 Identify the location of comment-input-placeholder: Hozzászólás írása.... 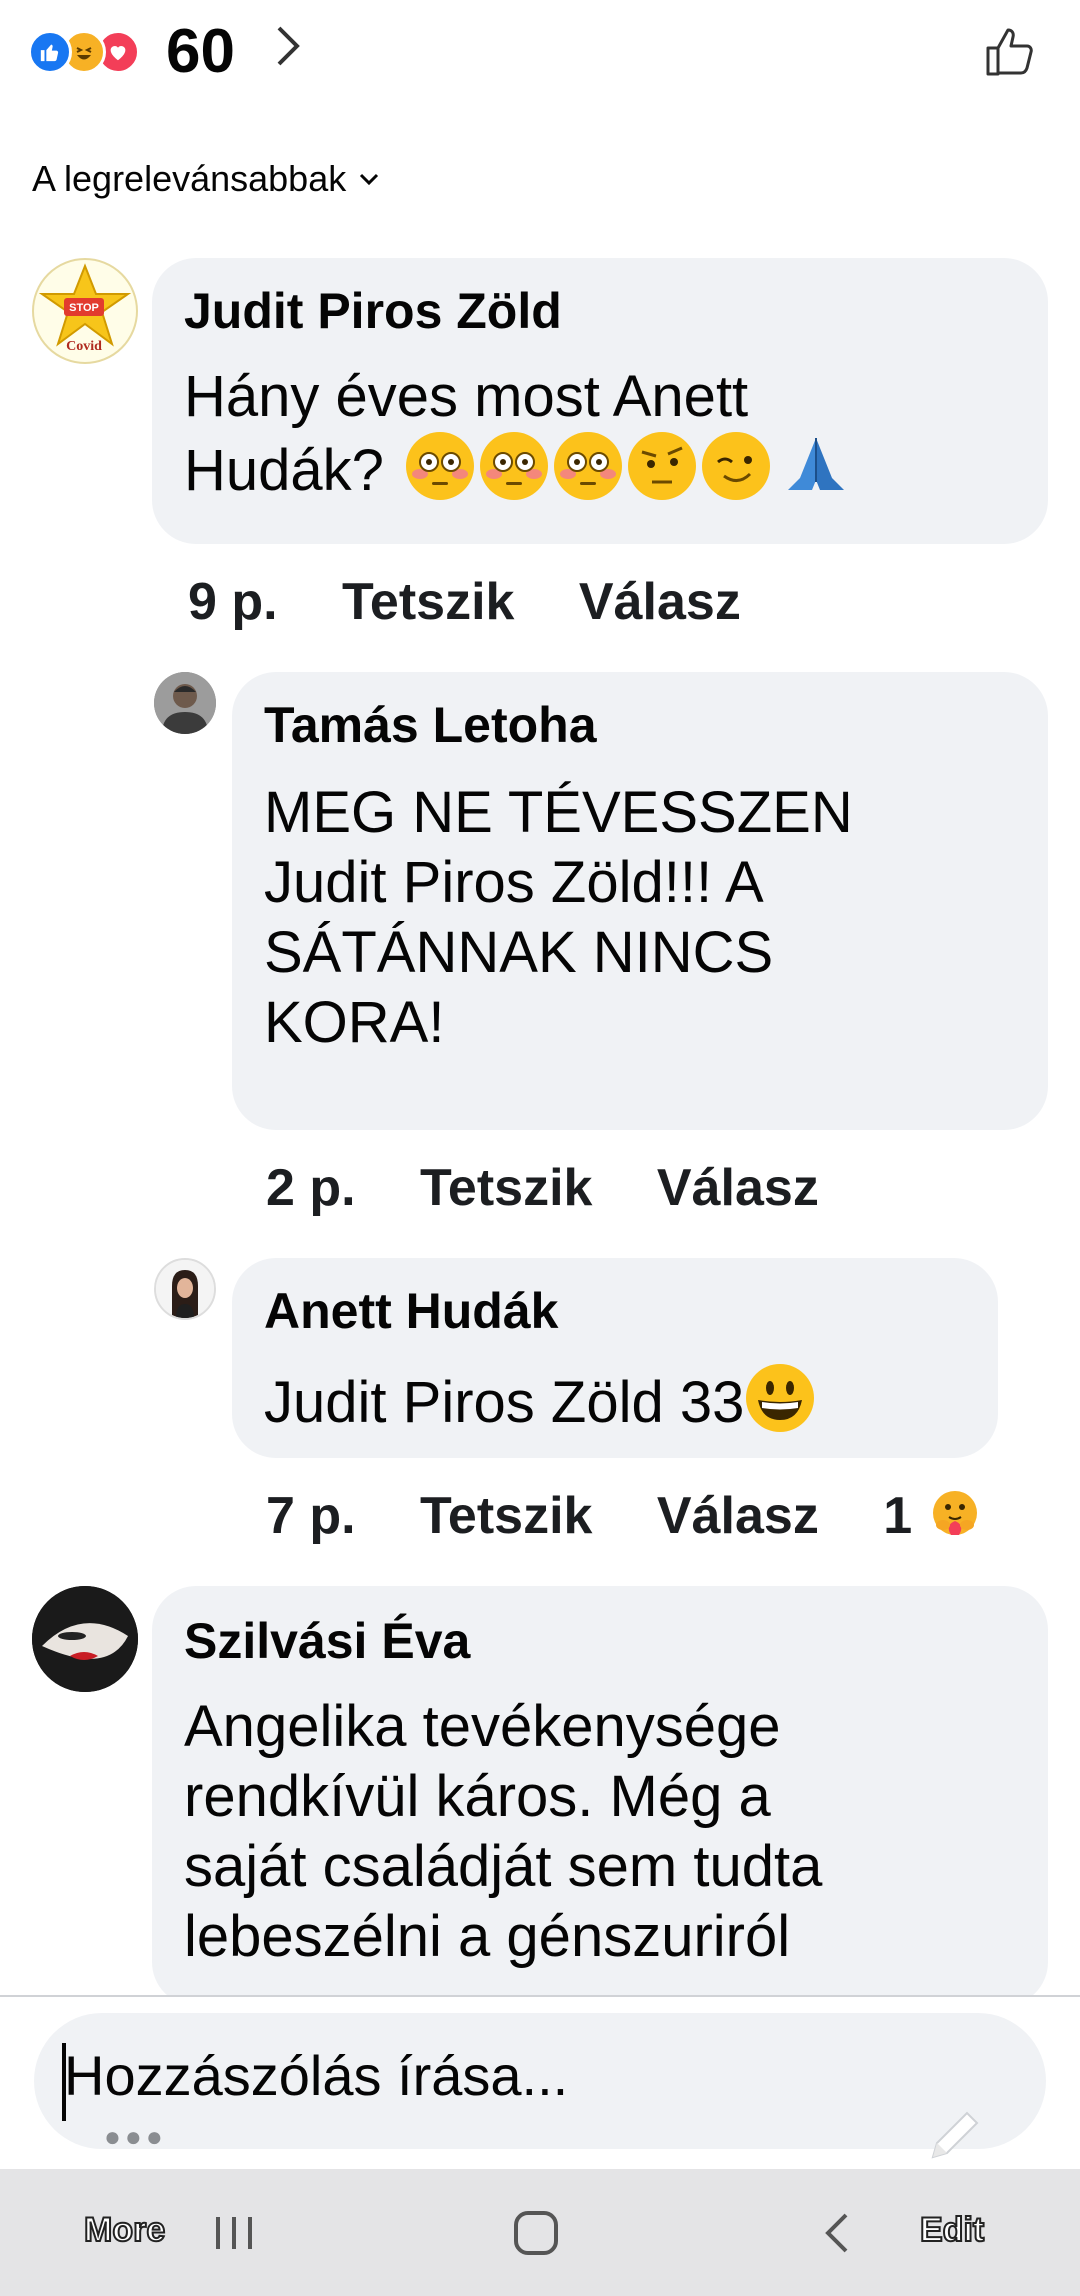
(316, 2075).